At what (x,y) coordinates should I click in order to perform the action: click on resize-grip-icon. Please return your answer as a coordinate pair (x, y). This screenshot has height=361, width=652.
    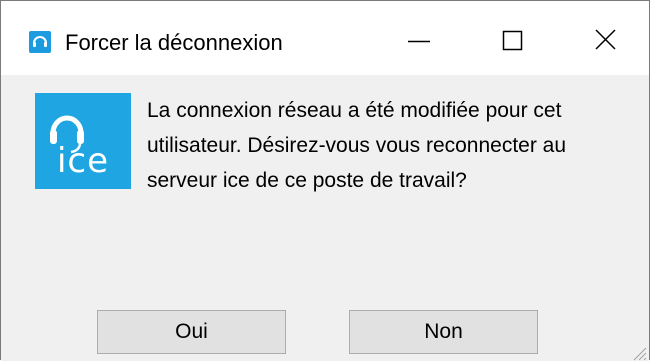
    Looking at the image, I should click on (639, 353).